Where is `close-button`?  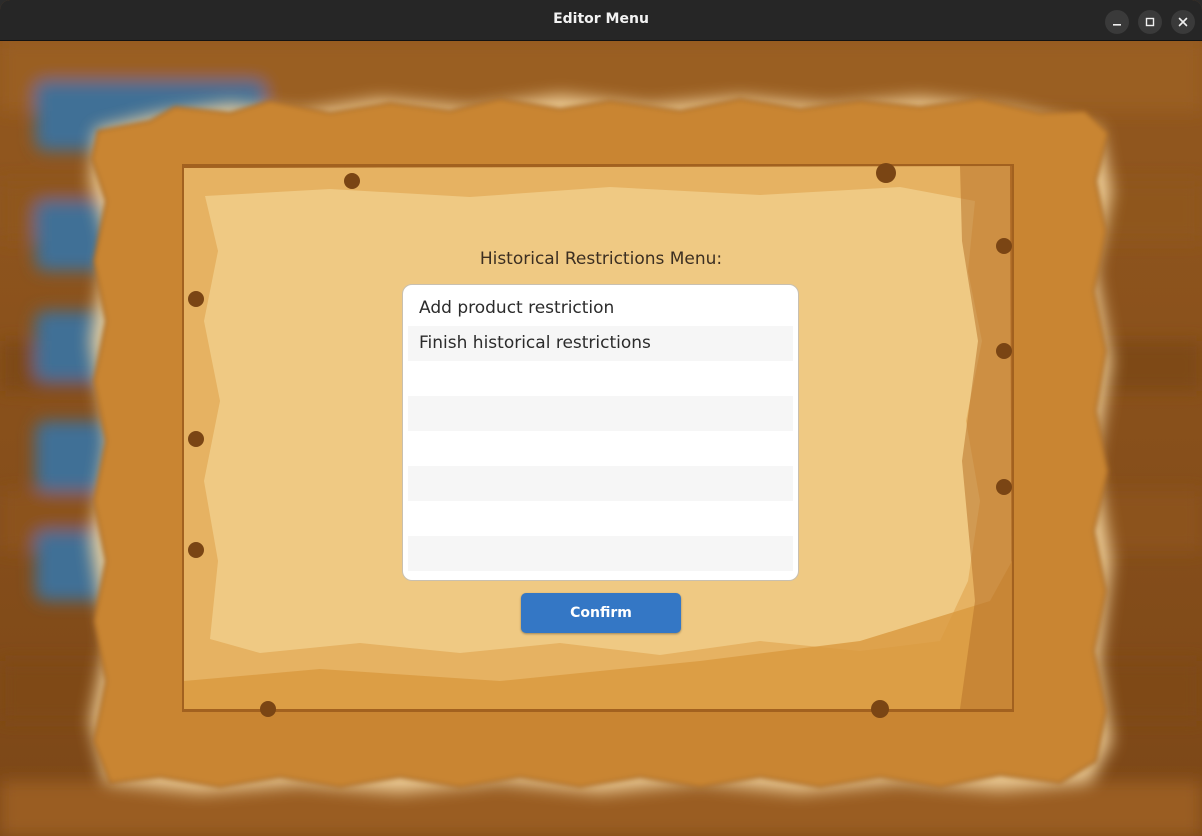 close-button is located at coordinates (1183, 22).